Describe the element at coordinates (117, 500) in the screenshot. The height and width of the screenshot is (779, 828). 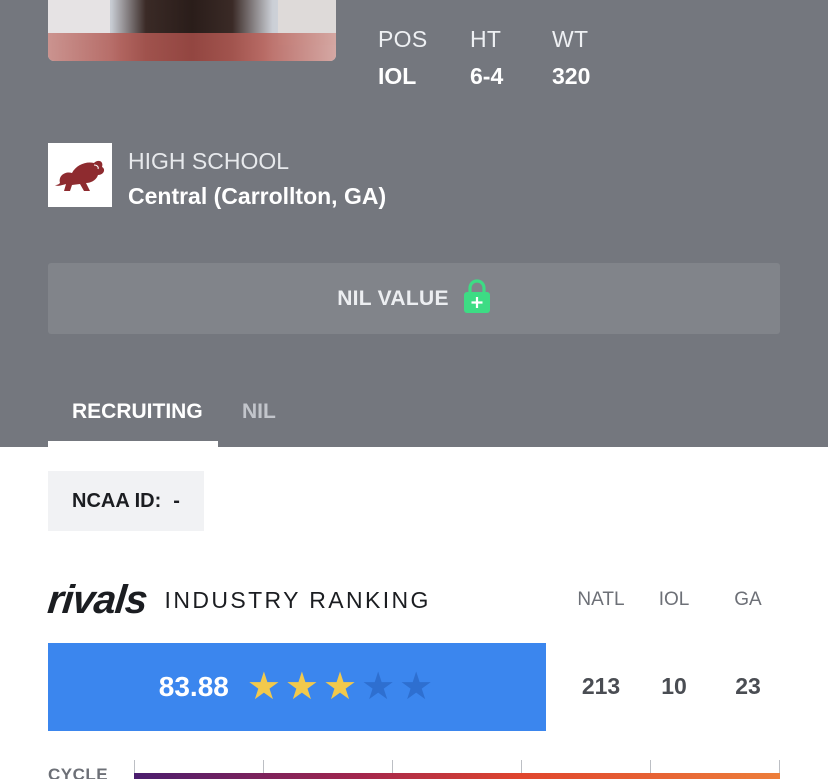
I see `ncaa-id-label: NCAA ID:` at that location.